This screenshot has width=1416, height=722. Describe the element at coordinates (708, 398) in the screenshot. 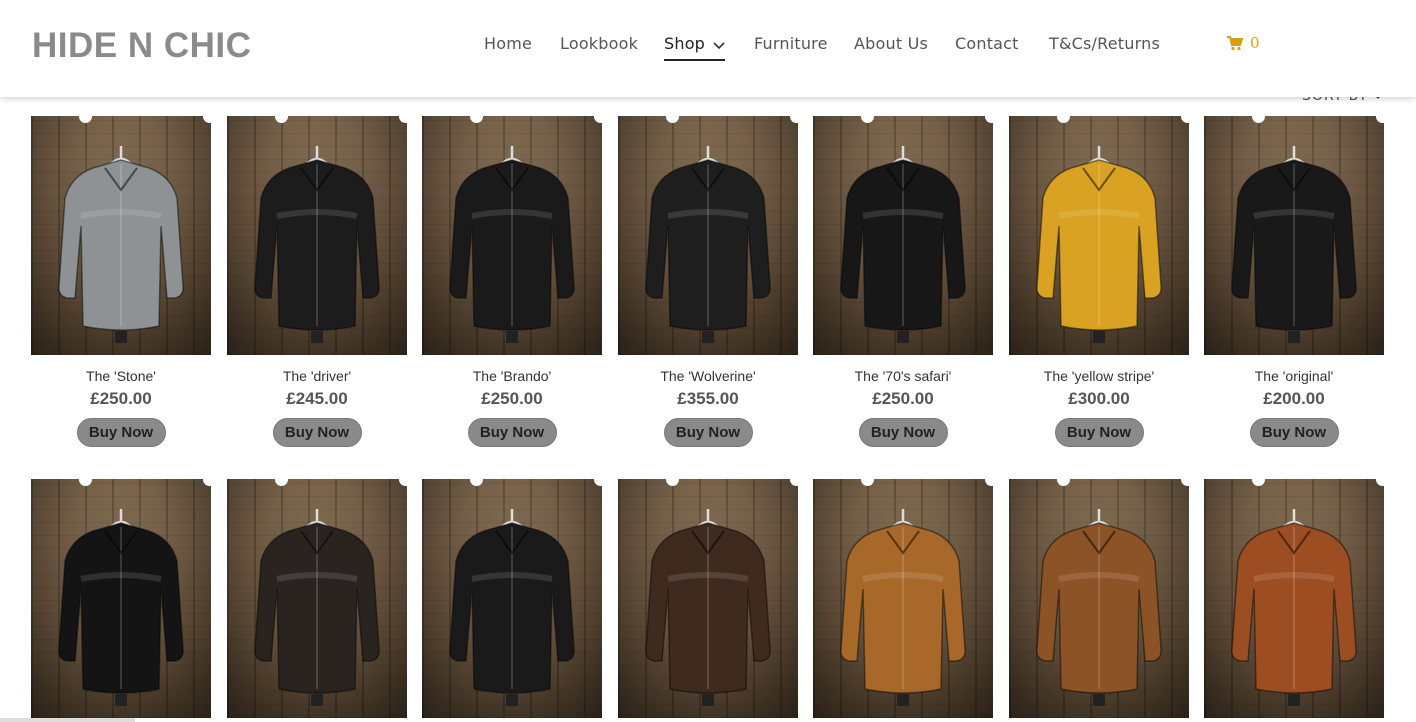

I see `product-price: £355.00` at that location.